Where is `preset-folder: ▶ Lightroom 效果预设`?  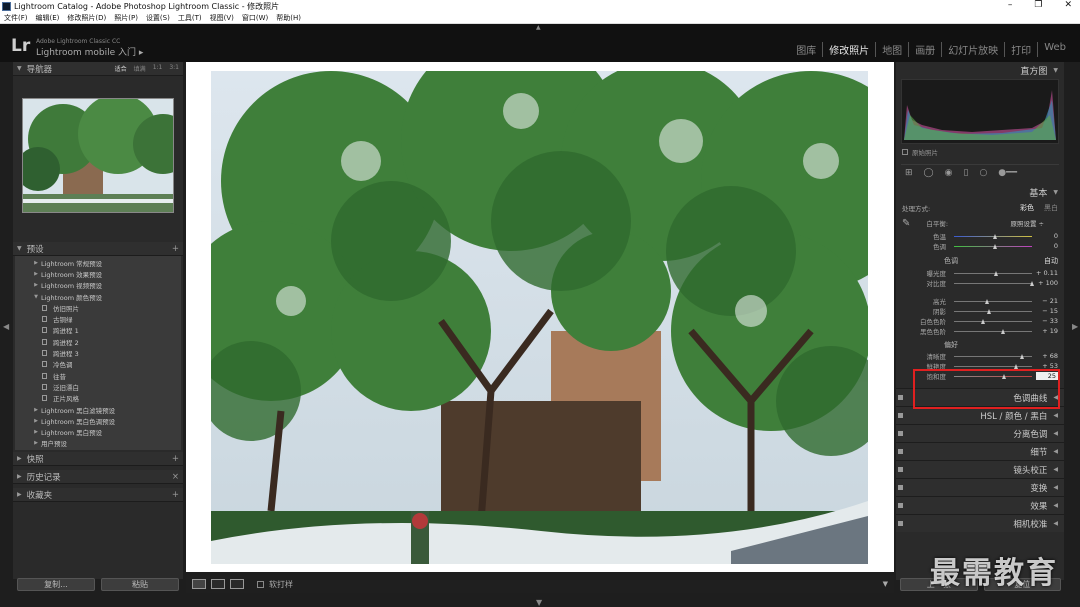
preset-folder: ▶ Lightroom 效果预设 is located at coordinates (98, 273).